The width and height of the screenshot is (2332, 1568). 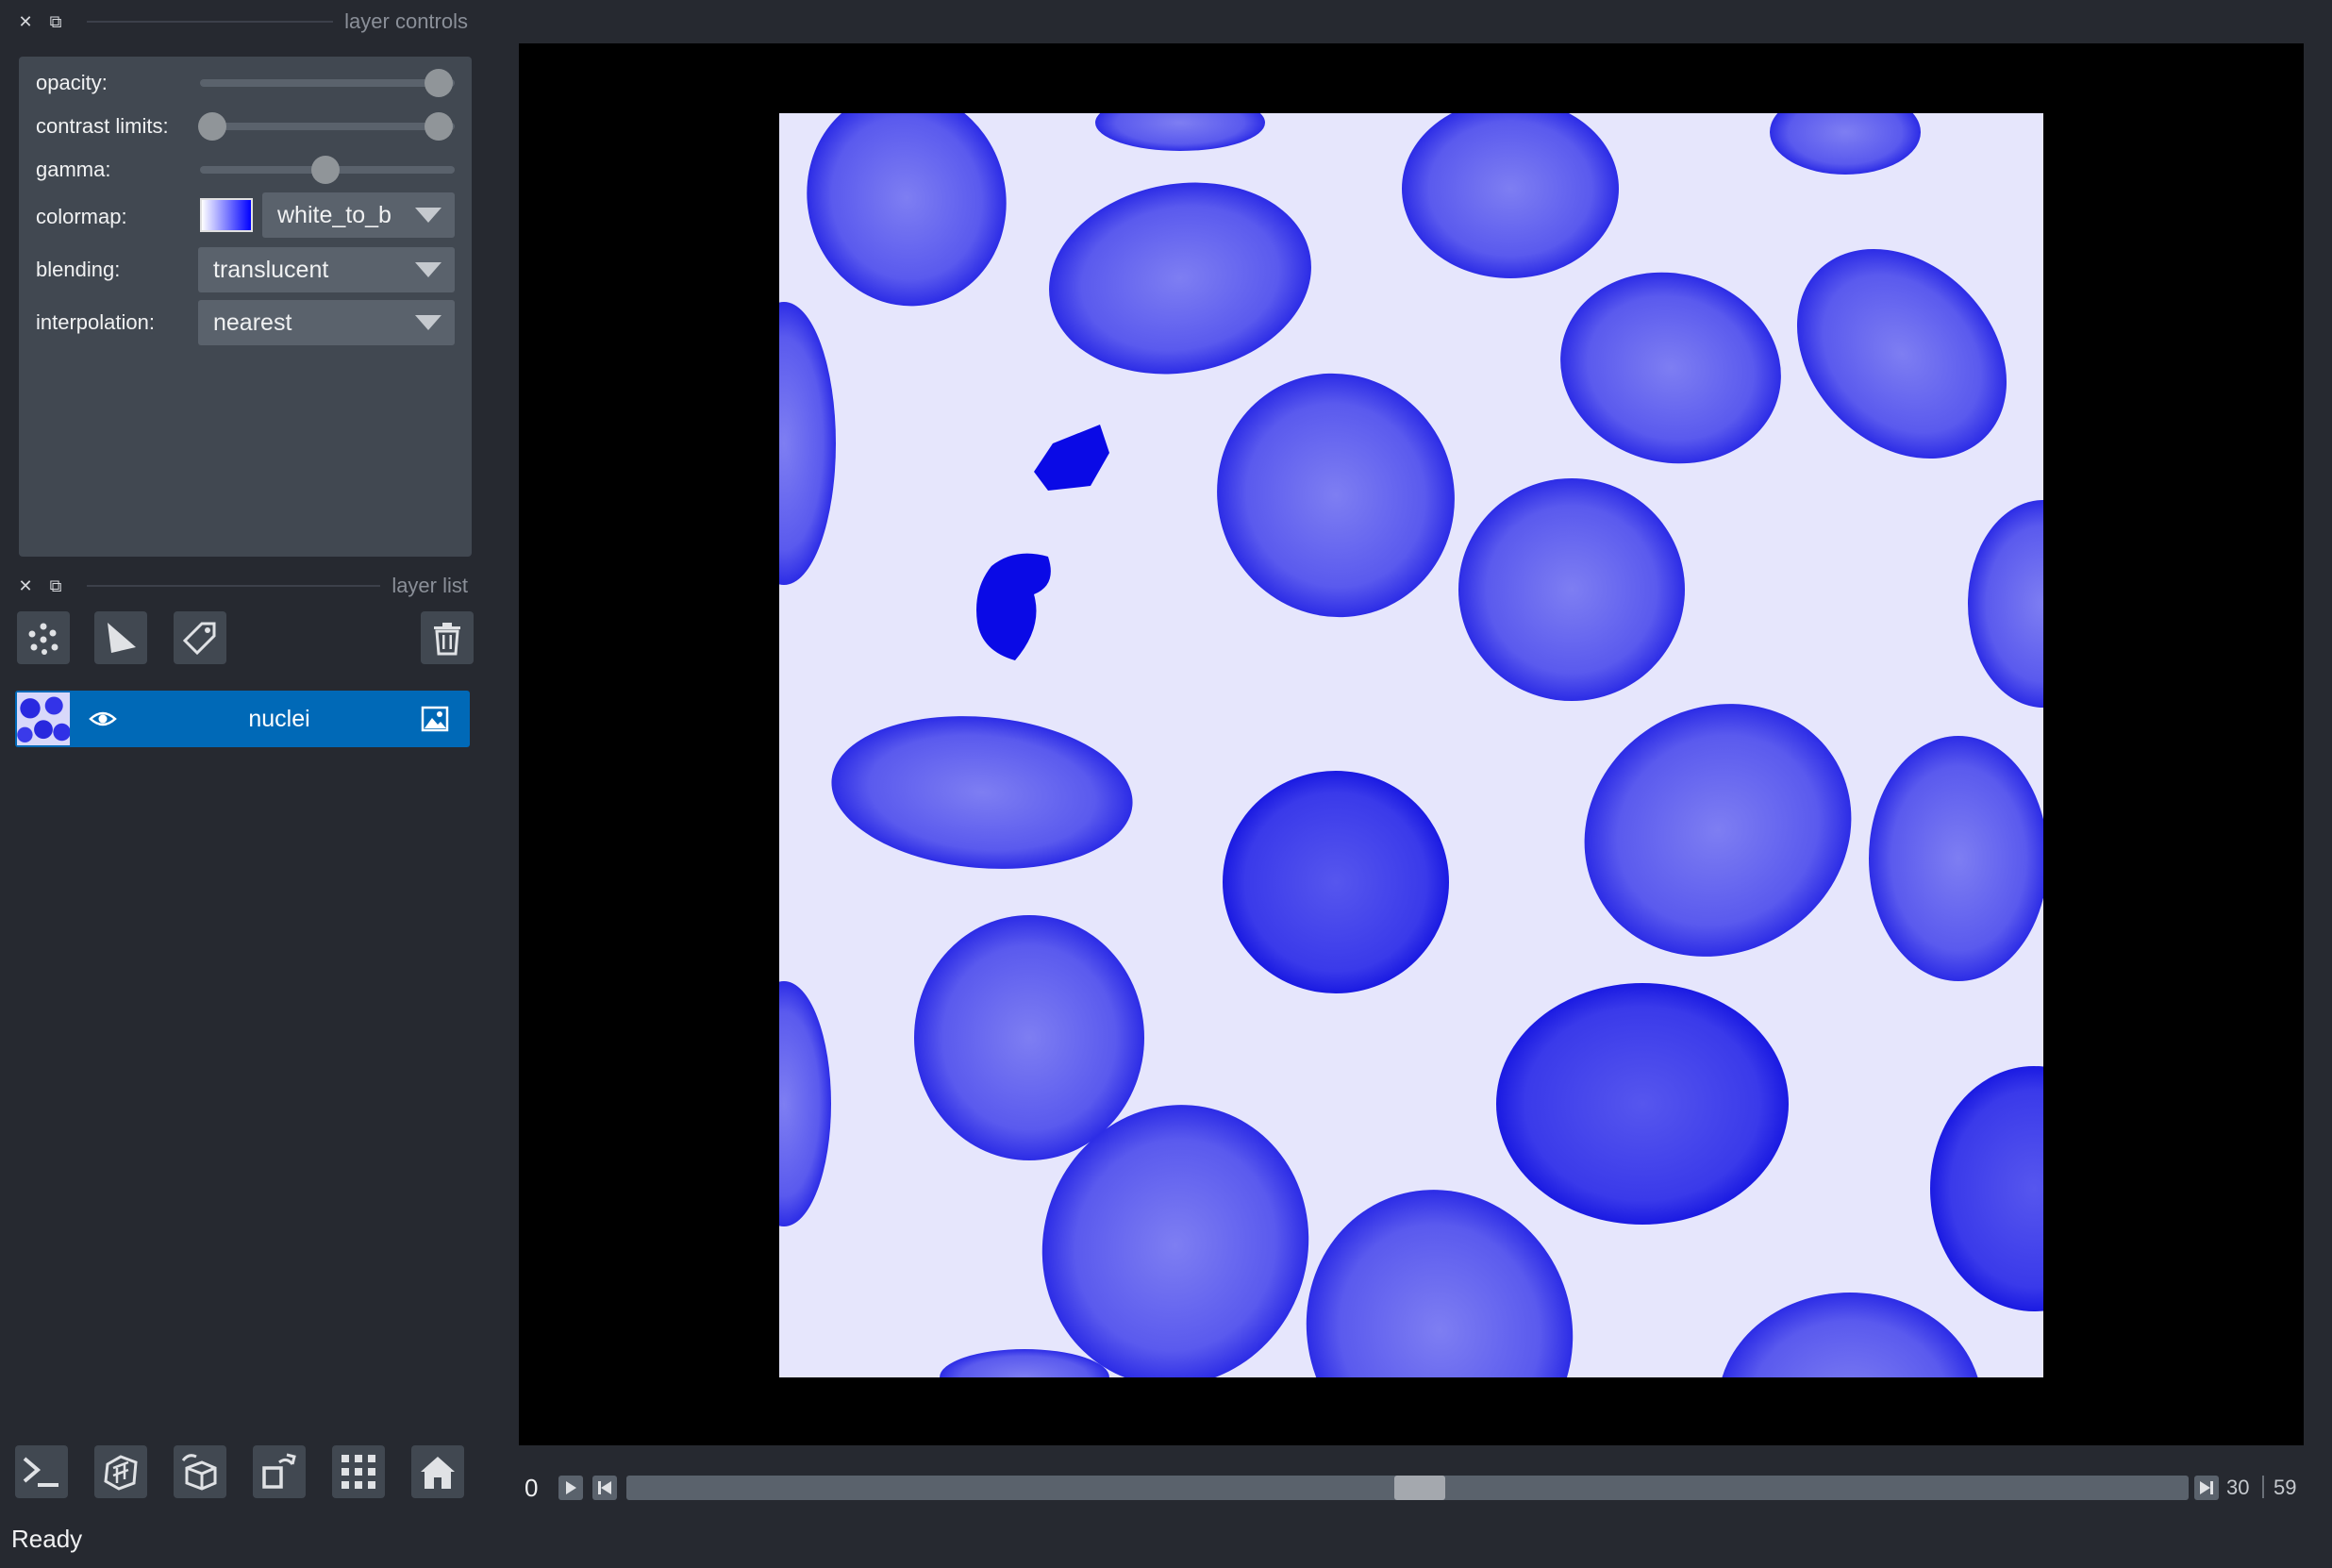 I want to click on trash-icon, so click(x=447, y=639).